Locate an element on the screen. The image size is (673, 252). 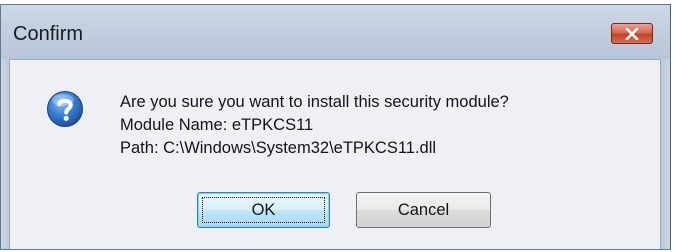
close-button is located at coordinates (632, 33).